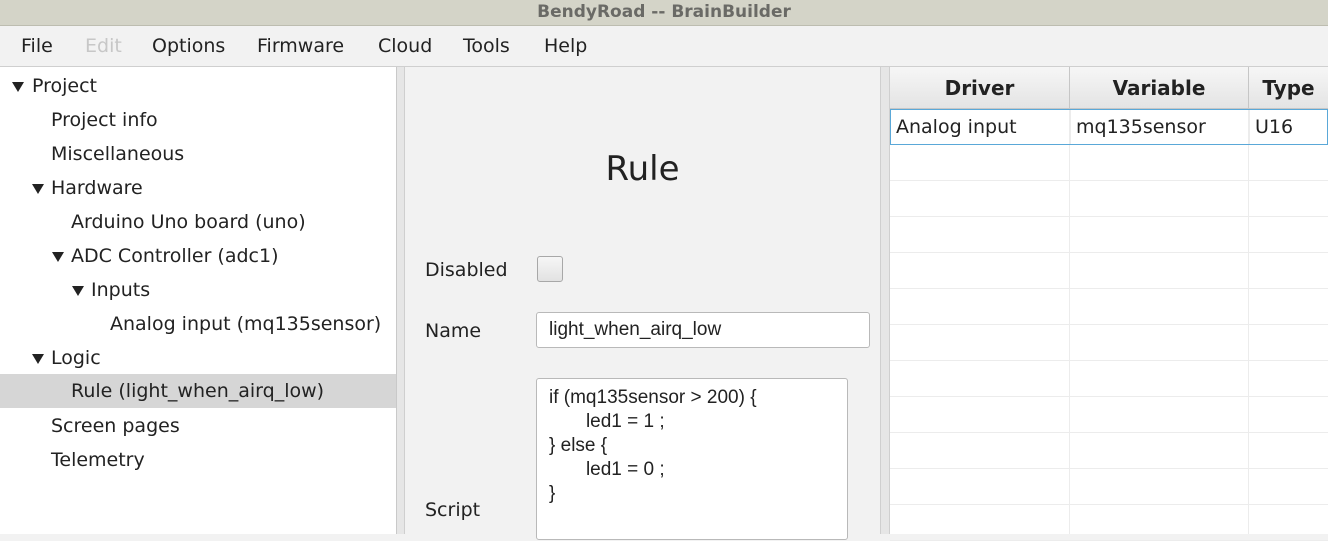 The image size is (1328, 541). I want to click on menu-cloud: Cloud, so click(405, 46).